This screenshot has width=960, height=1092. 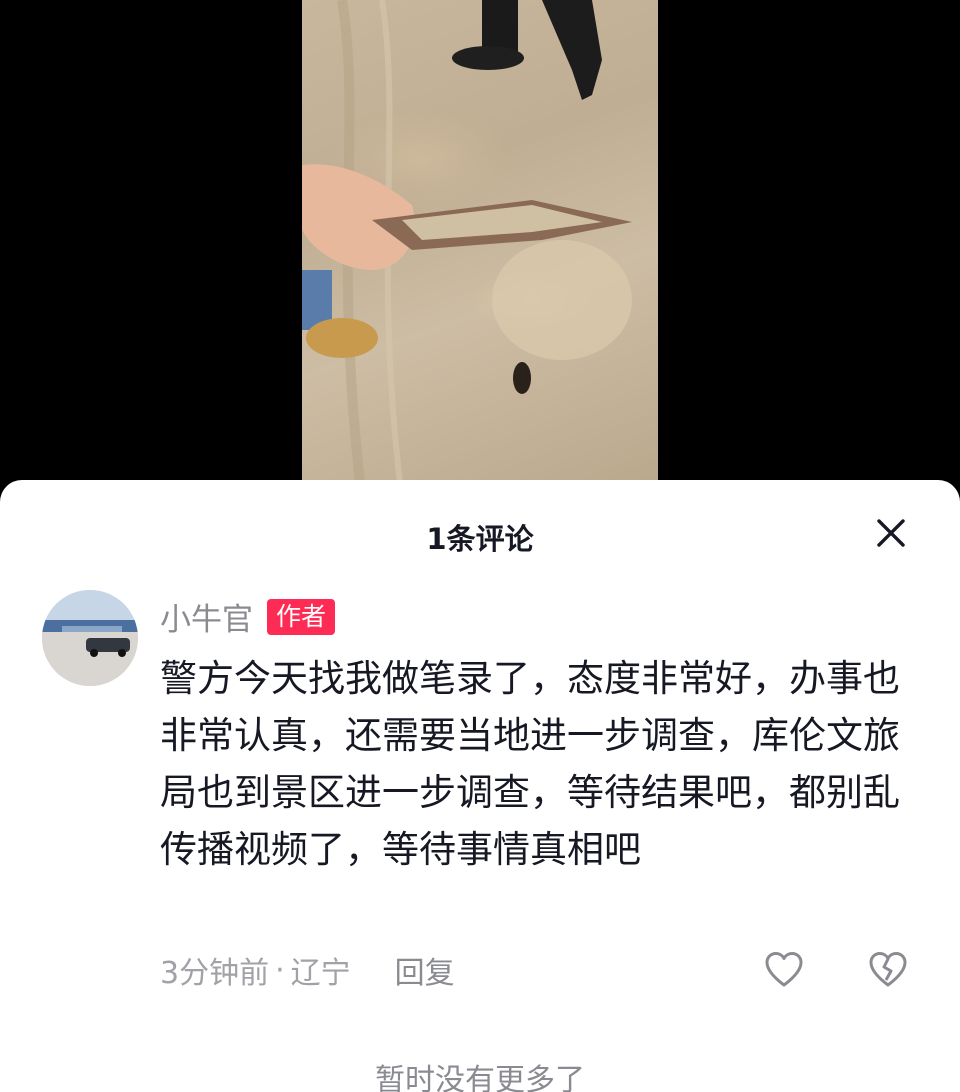 I want to click on close-icon, so click(x=891, y=533).